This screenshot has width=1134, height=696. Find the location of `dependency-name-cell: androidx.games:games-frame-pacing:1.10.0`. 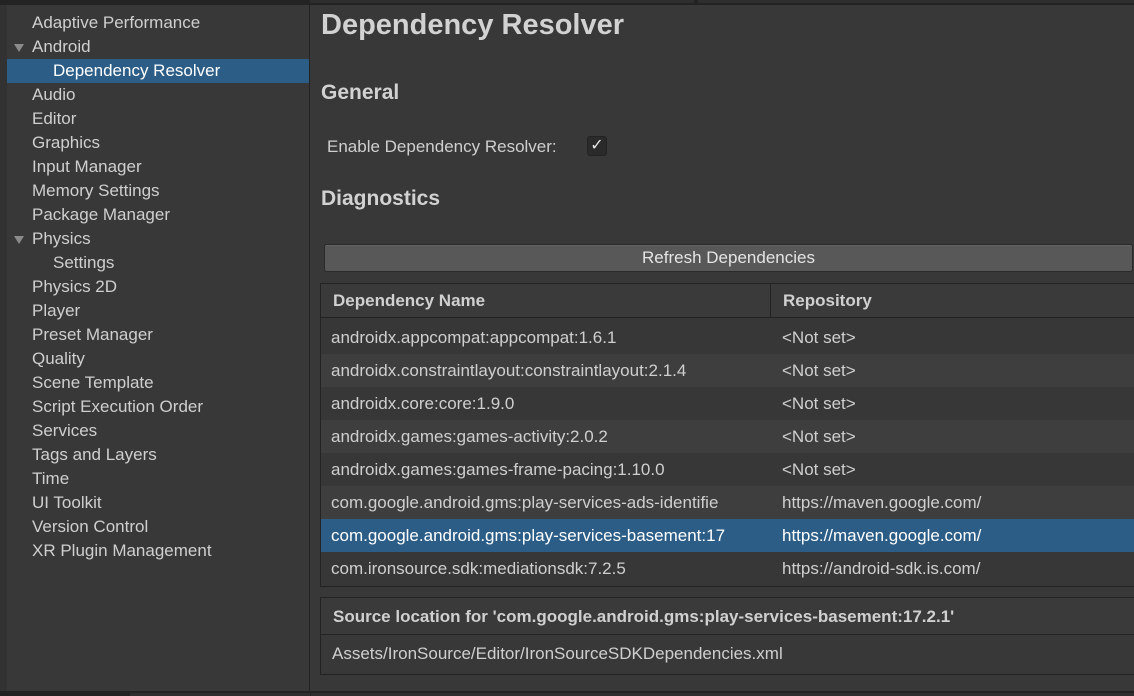

dependency-name-cell: androidx.games:games-frame-pacing:1.10.0 is located at coordinates (498, 469).